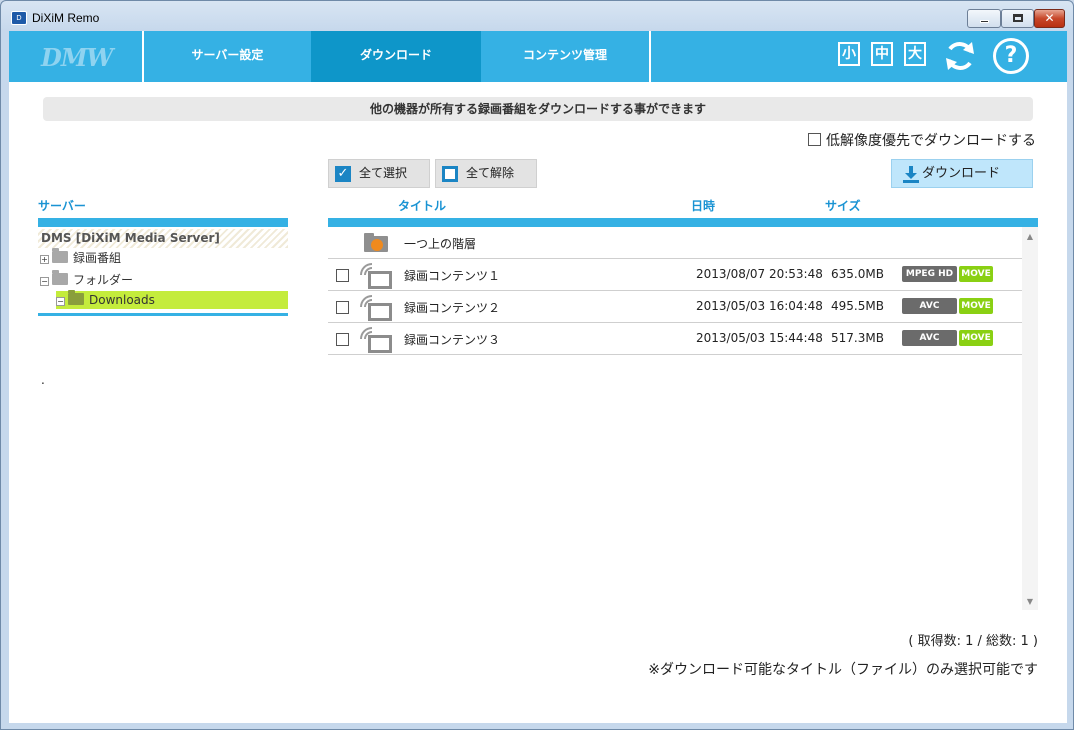  What do you see at coordinates (931, 141) in the screenshot?
I see `low-res-label: 低解像度優先でダウンロードする` at bounding box center [931, 141].